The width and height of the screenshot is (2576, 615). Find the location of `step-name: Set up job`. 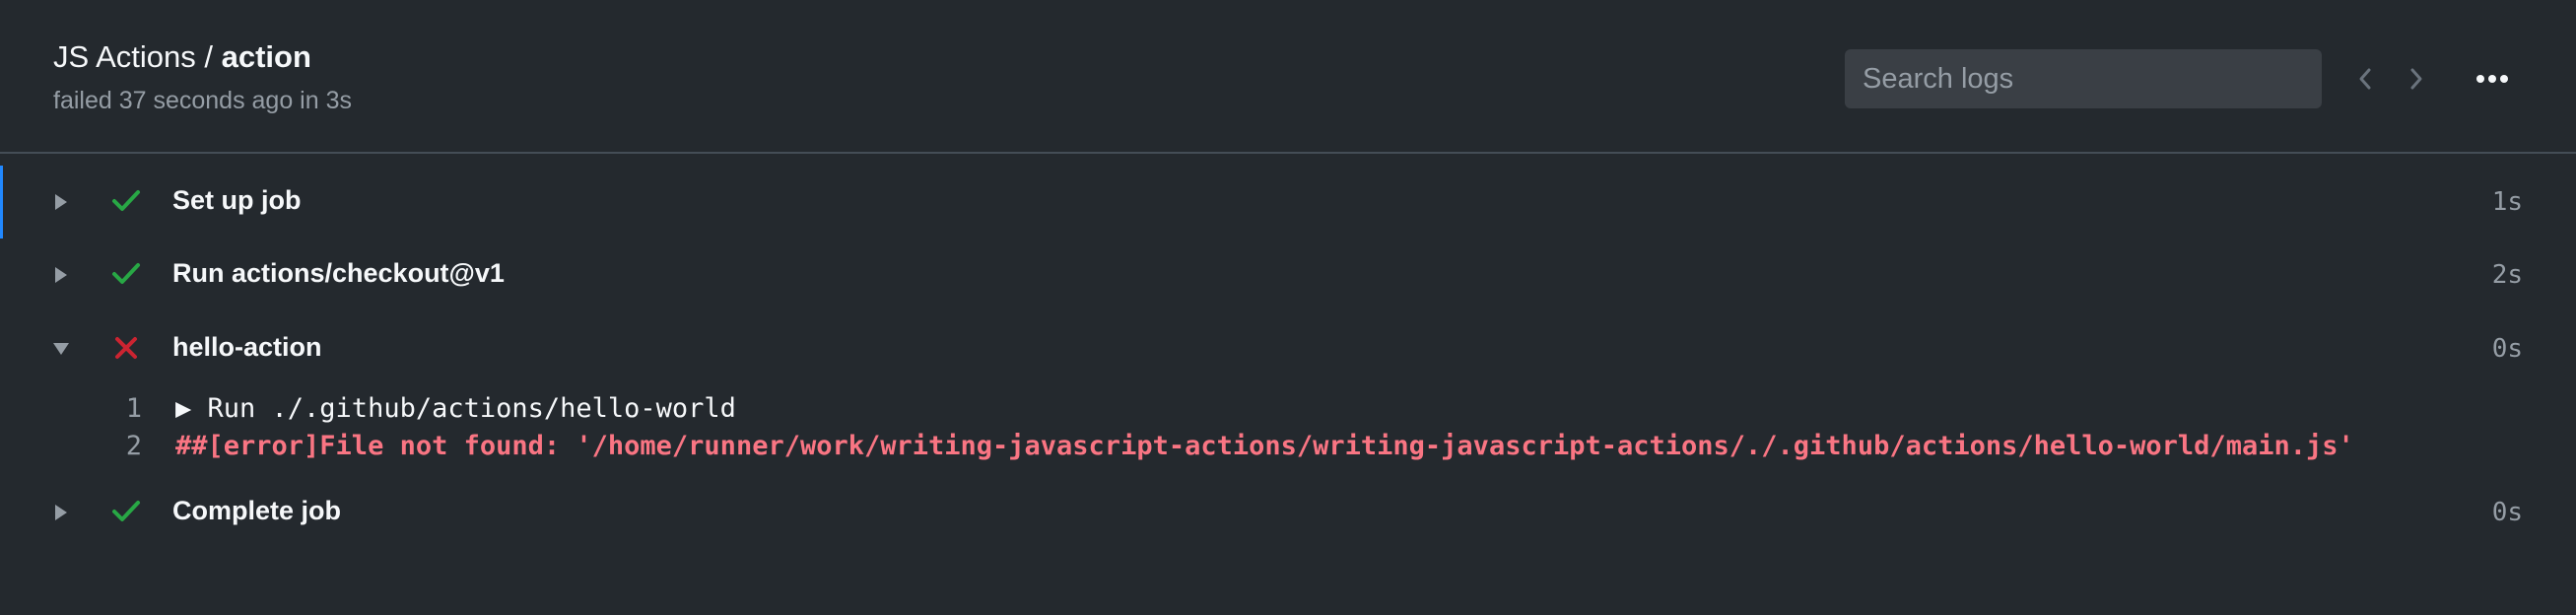

step-name: Set up job is located at coordinates (237, 200).